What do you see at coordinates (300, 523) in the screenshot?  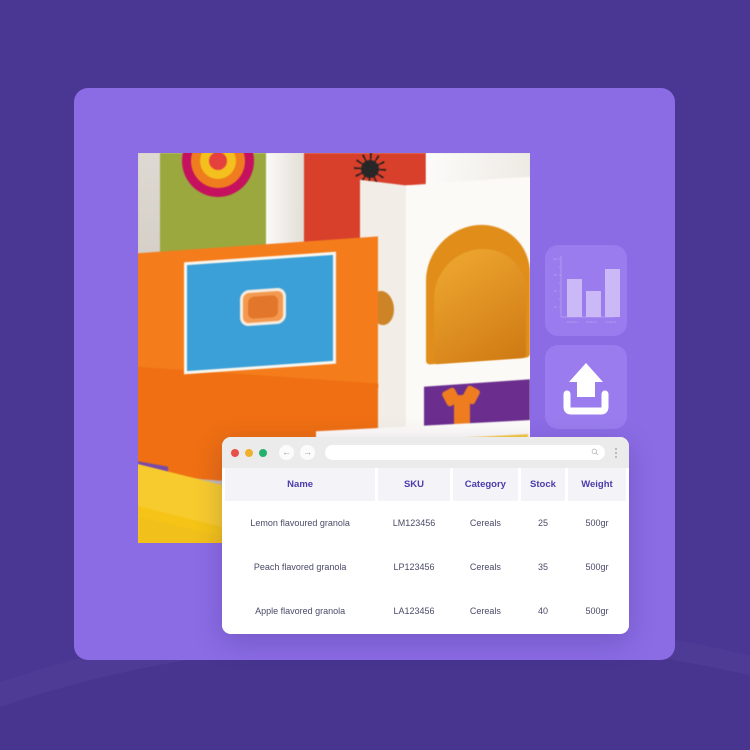 I see `cell-name: Lemon flavoured granola` at bounding box center [300, 523].